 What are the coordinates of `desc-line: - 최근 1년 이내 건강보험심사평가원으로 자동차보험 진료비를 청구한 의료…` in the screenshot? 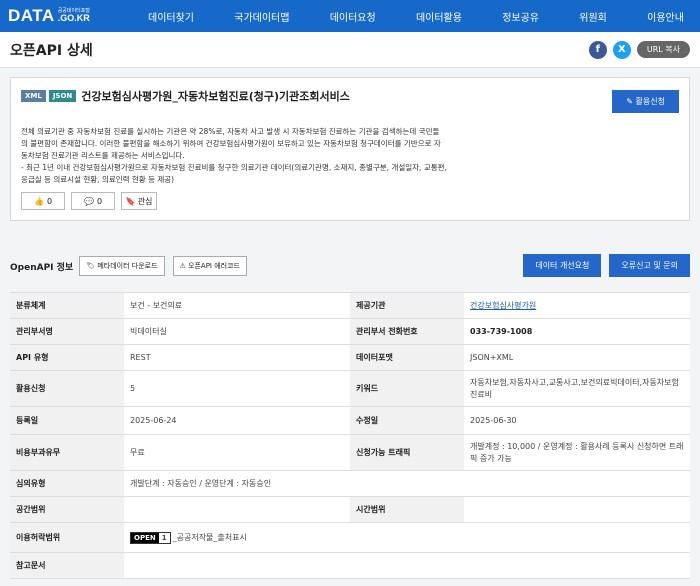 It's located at (234, 167).